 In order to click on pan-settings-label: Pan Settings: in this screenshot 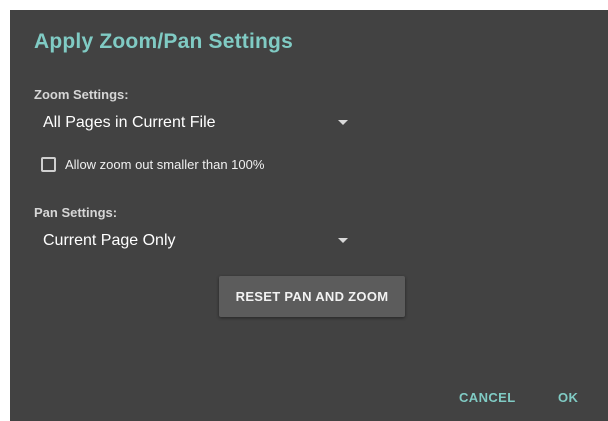, I will do `click(76, 212)`.